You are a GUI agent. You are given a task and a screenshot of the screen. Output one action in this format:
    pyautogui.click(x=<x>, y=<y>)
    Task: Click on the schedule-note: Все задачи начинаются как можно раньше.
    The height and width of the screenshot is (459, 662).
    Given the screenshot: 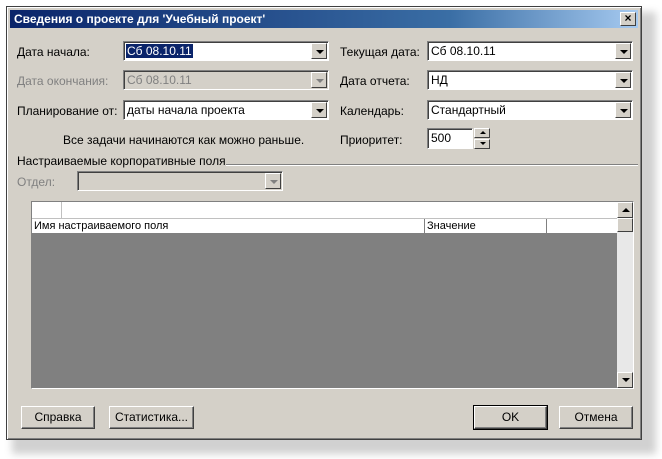 What is the action you would take?
    pyautogui.click(x=184, y=140)
    